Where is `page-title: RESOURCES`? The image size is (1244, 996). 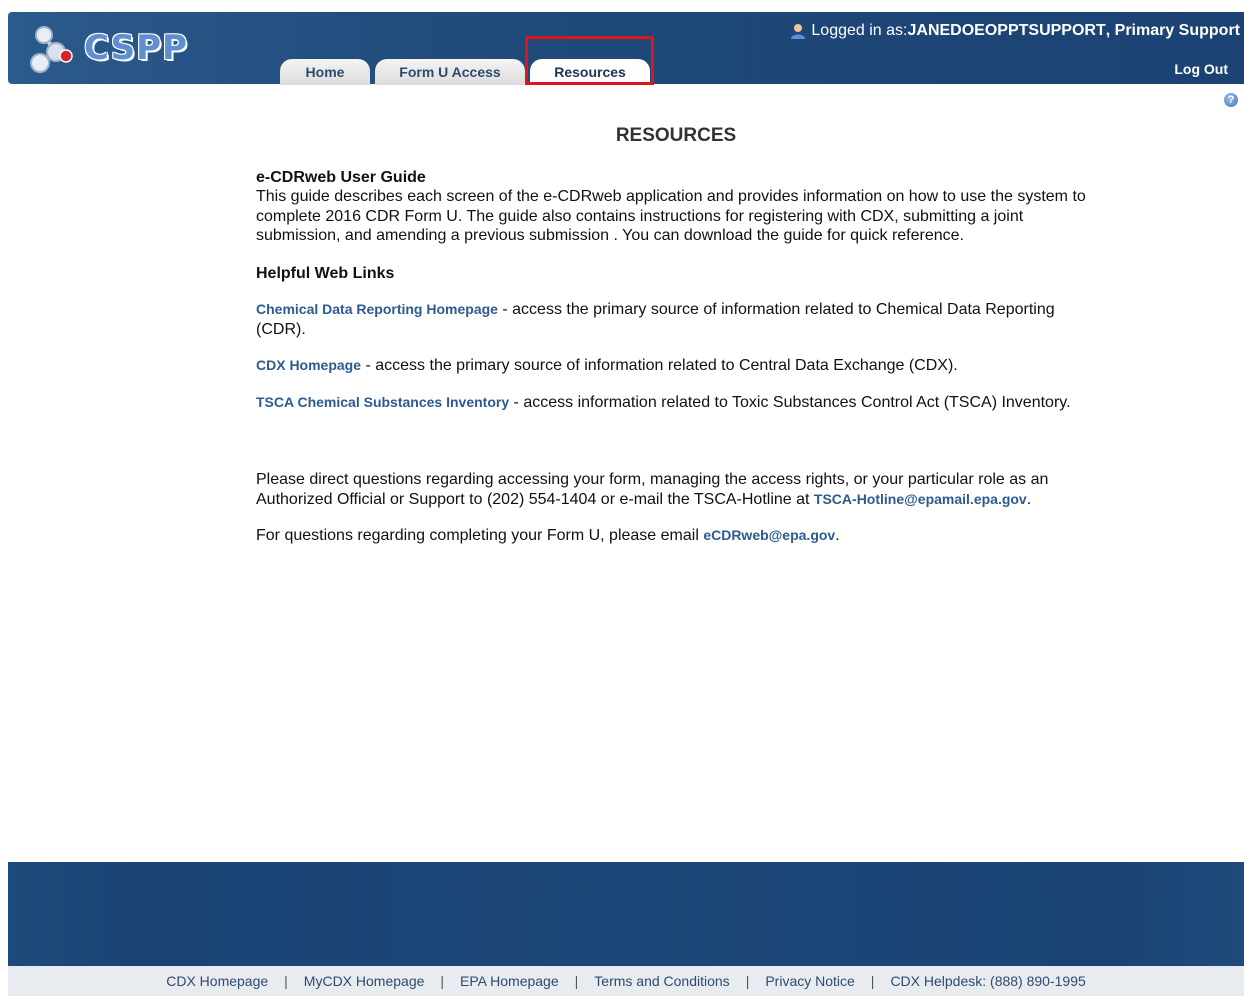 page-title: RESOURCES is located at coordinates (676, 135).